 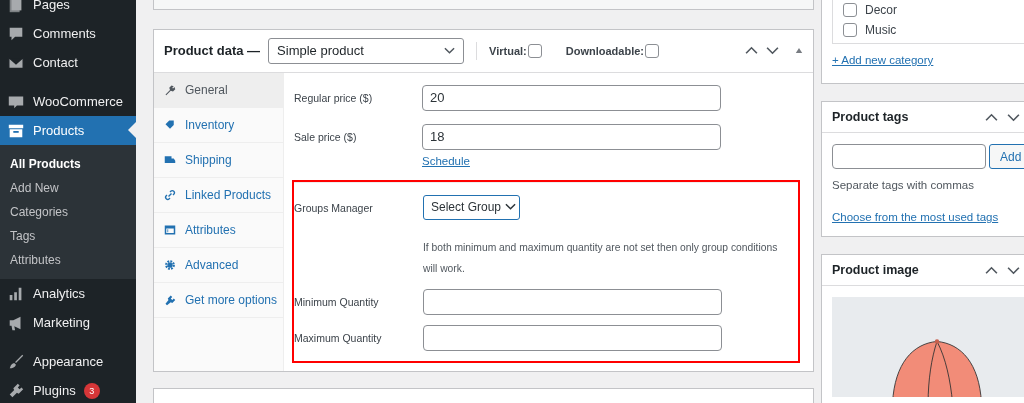 What do you see at coordinates (875, 270) in the screenshot?
I see `panel-title: Product image` at bounding box center [875, 270].